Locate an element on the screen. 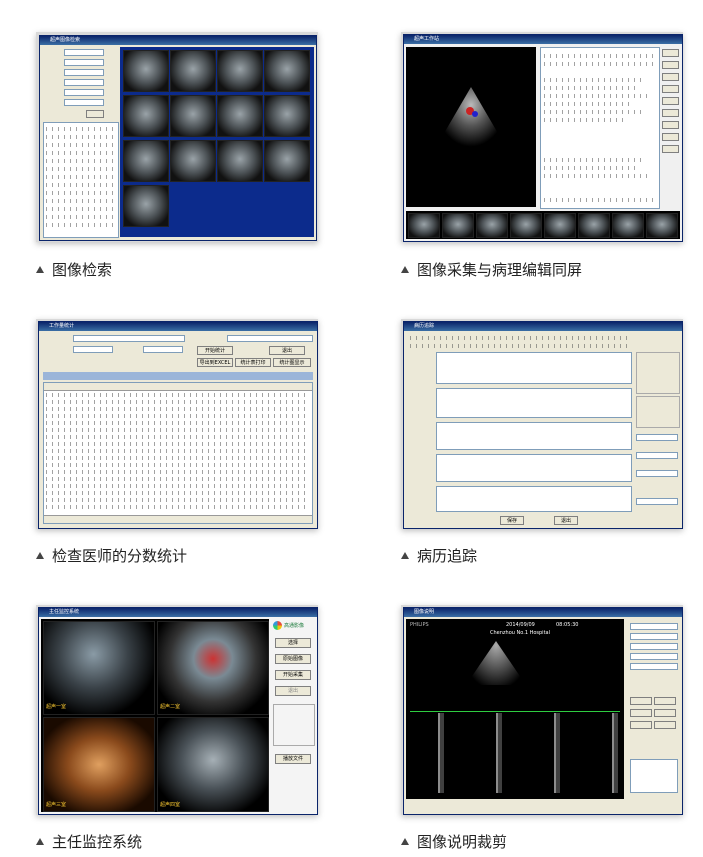  doctor-select is located at coordinates (270, 338).